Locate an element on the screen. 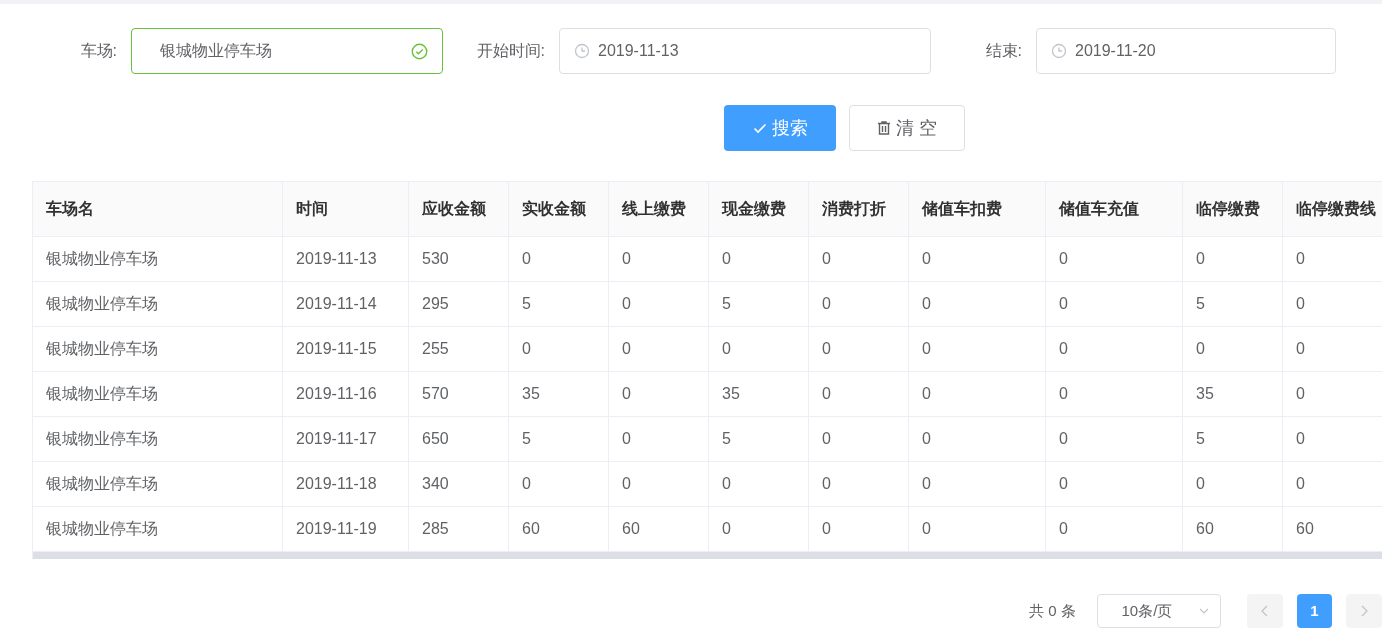  table-cell: 2019-11-16 is located at coordinates (346, 394).